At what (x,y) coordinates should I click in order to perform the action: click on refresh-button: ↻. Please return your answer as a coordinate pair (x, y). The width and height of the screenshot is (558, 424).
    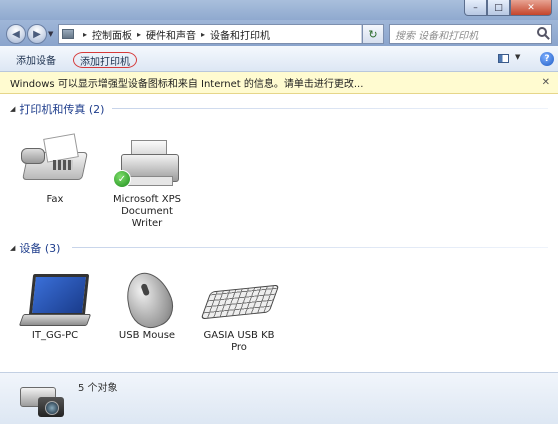
    Looking at the image, I should click on (373, 34).